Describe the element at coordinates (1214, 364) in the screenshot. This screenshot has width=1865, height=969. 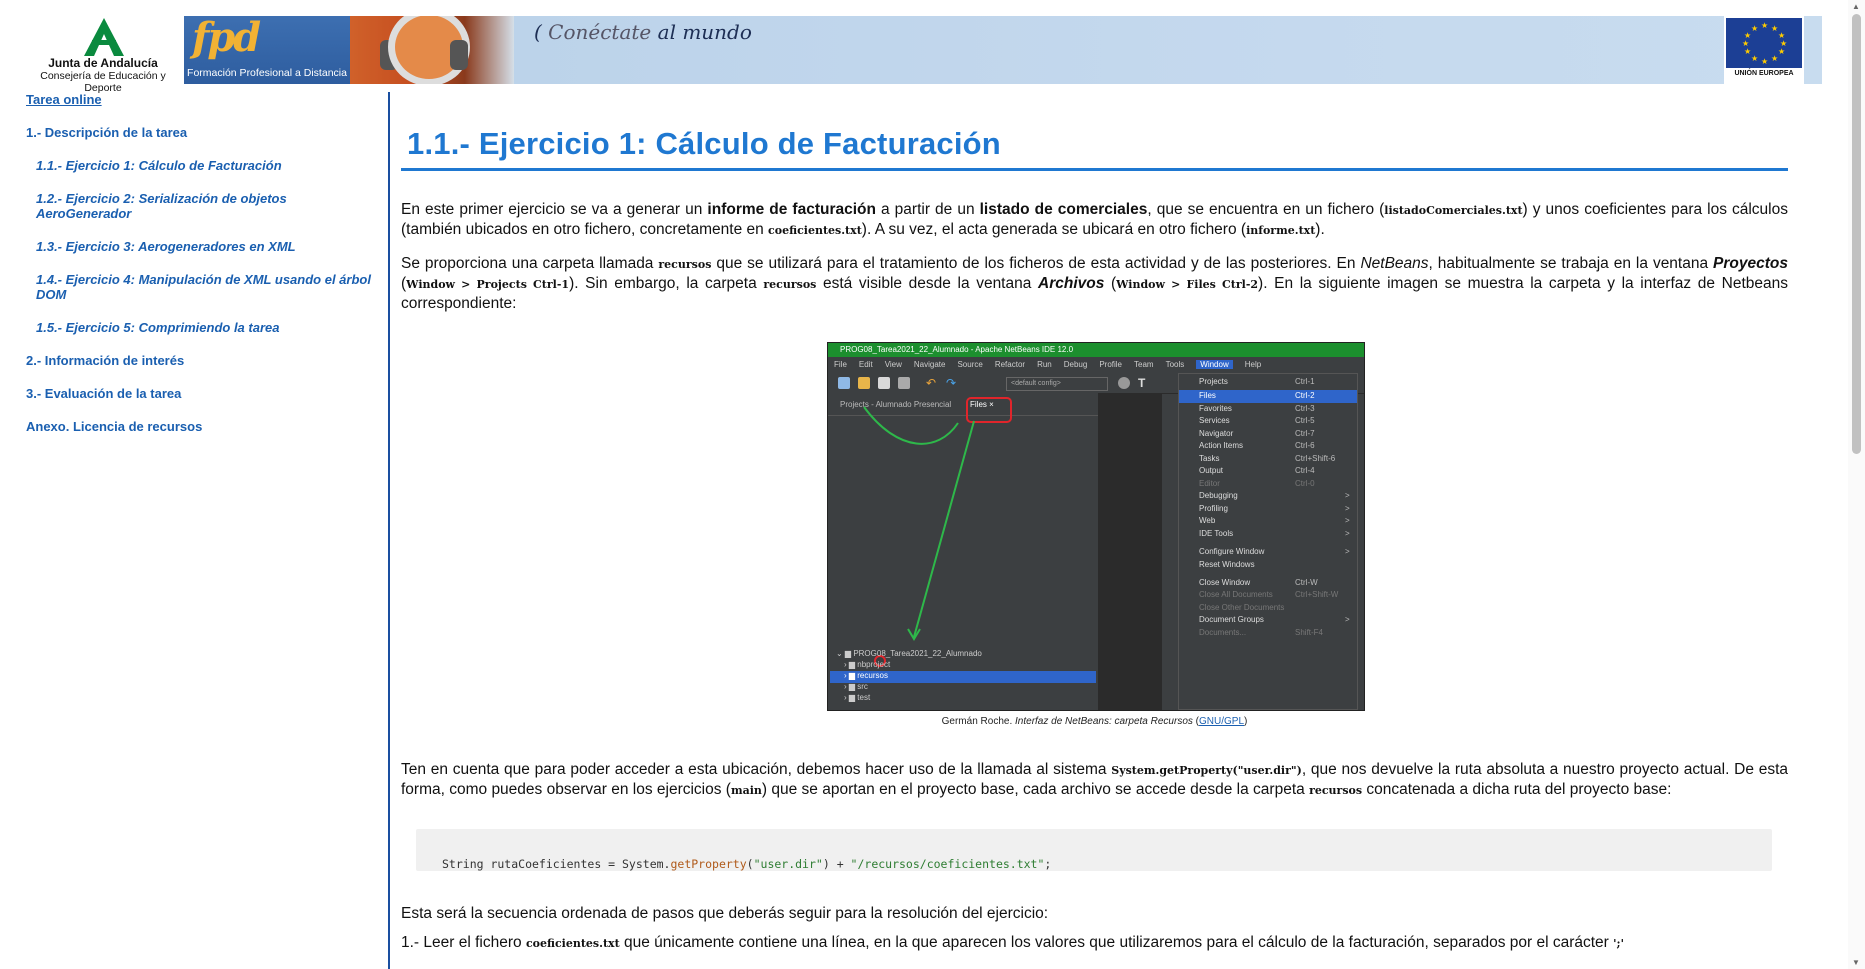
I see `nb-menu-window: Window` at that location.